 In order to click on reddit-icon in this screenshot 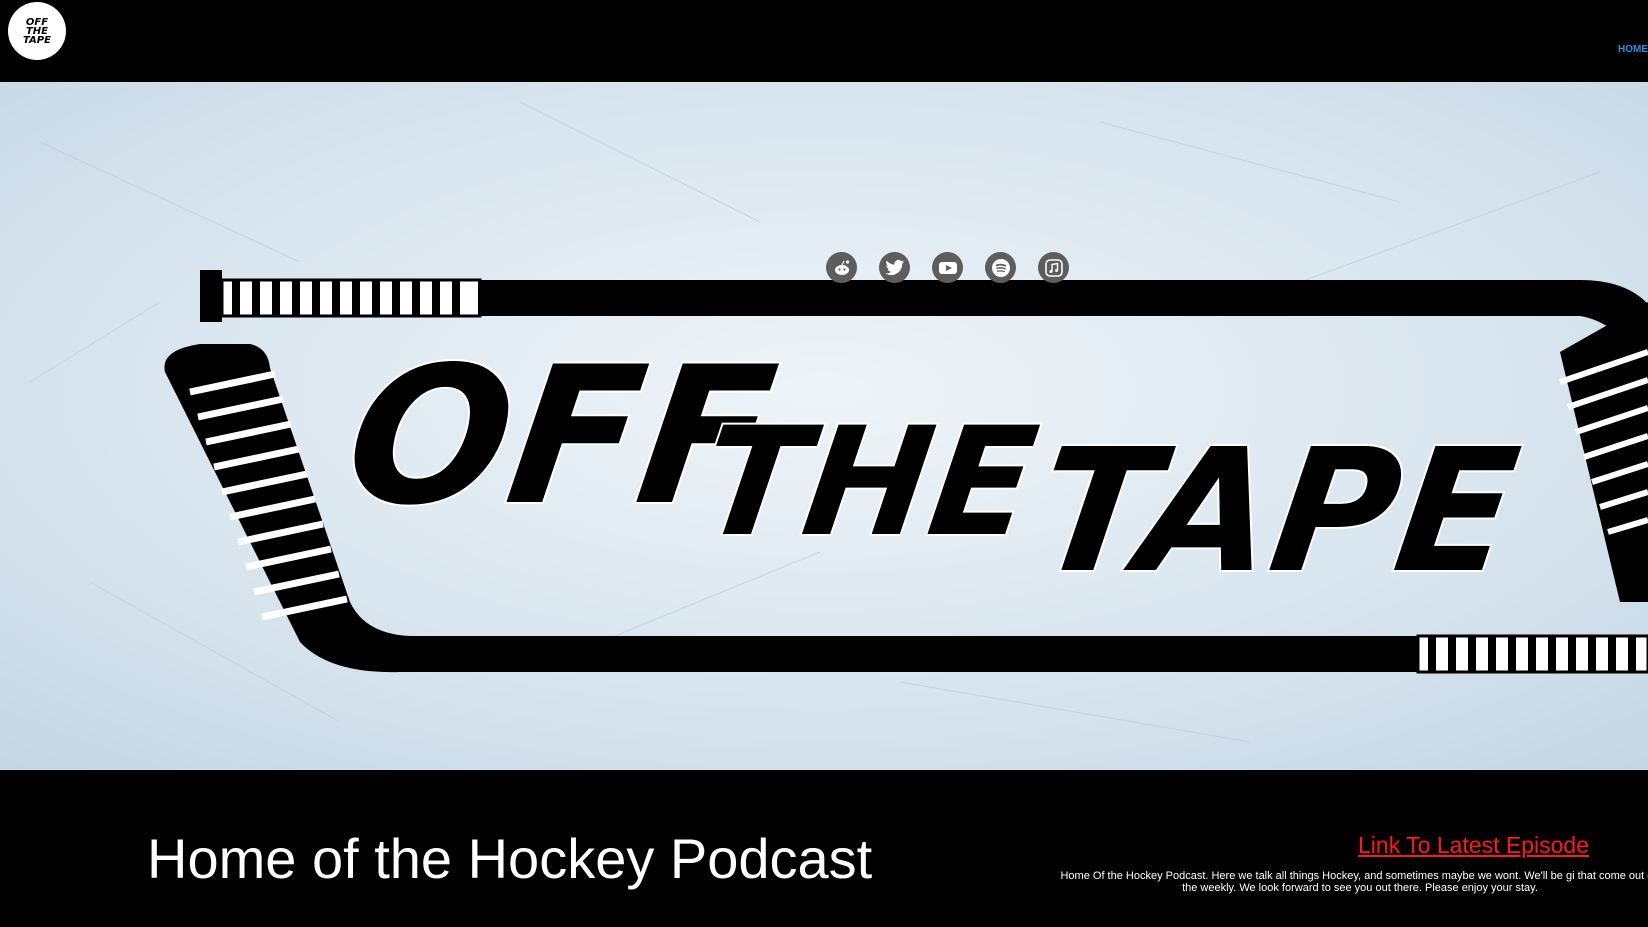, I will do `click(841, 267)`.